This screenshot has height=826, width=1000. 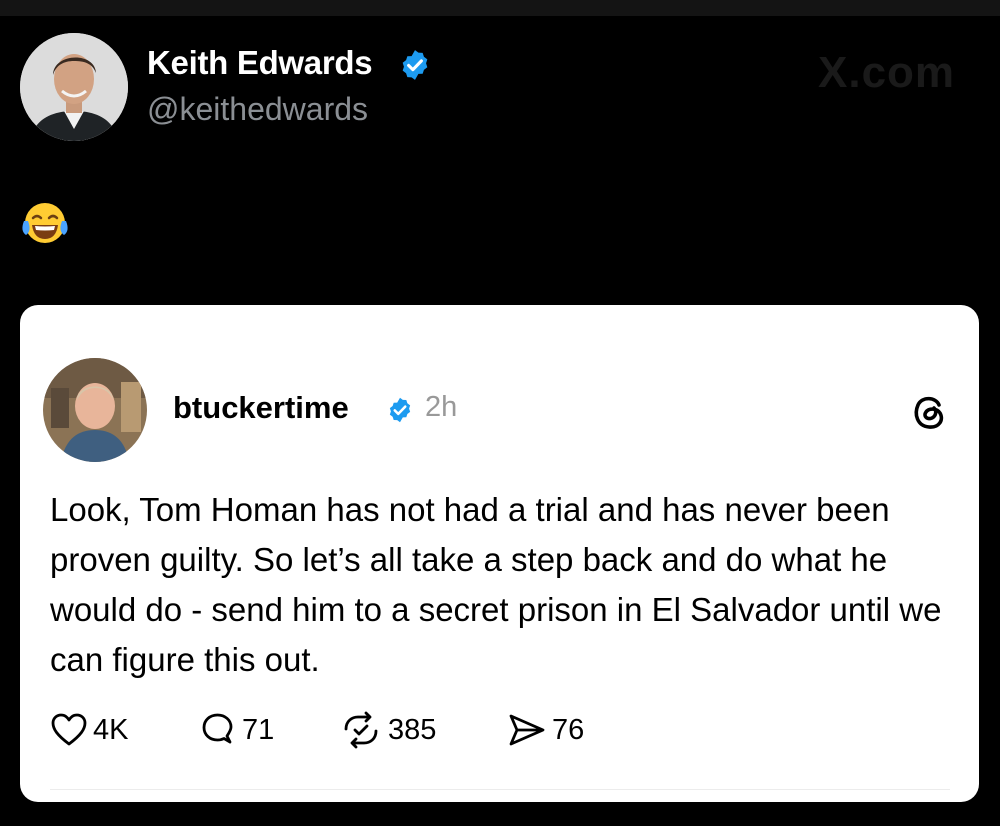 What do you see at coordinates (500, 789) in the screenshot?
I see `divider` at bounding box center [500, 789].